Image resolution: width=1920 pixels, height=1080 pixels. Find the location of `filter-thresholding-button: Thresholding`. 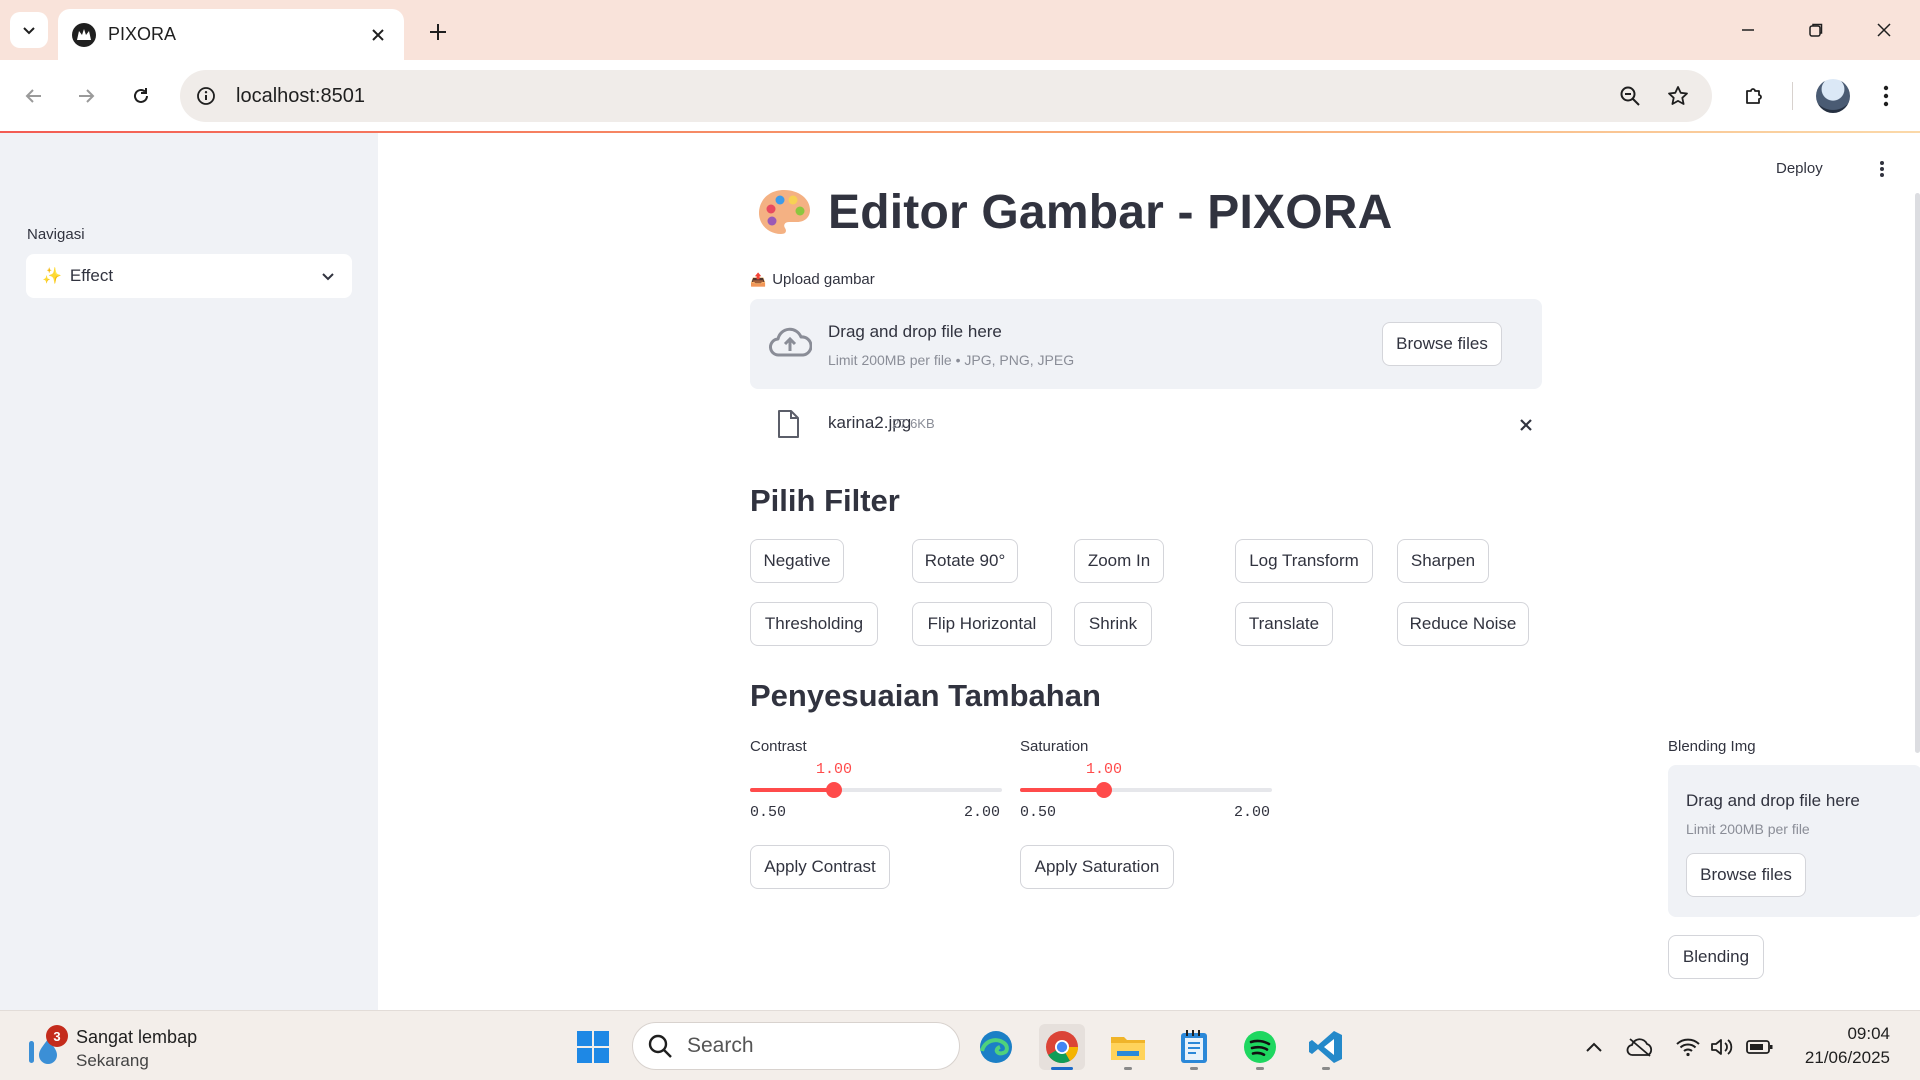

filter-thresholding-button: Thresholding is located at coordinates (814, 624).